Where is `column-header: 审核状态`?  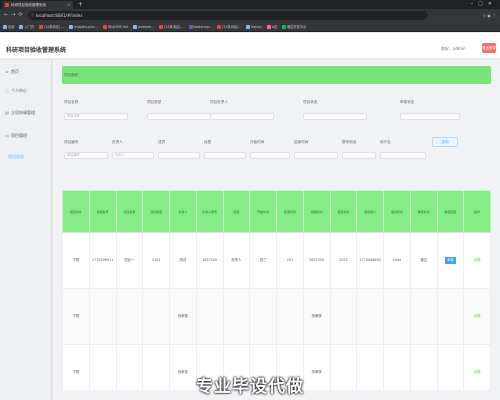
column-header: 审核状态 is located at coordinates (423, 211).